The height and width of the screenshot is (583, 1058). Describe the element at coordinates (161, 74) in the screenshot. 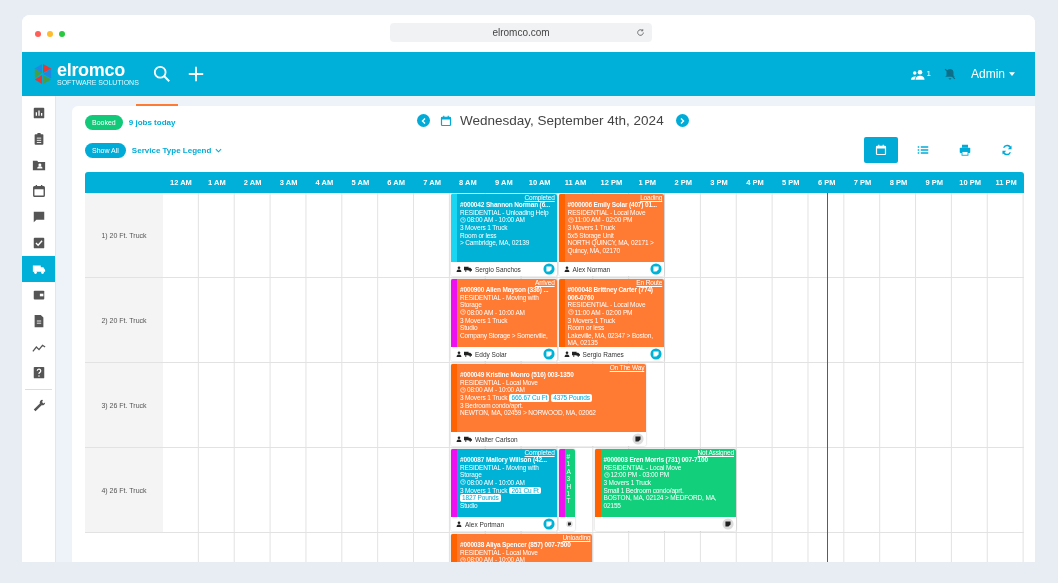

I see `search-icon` at that location.